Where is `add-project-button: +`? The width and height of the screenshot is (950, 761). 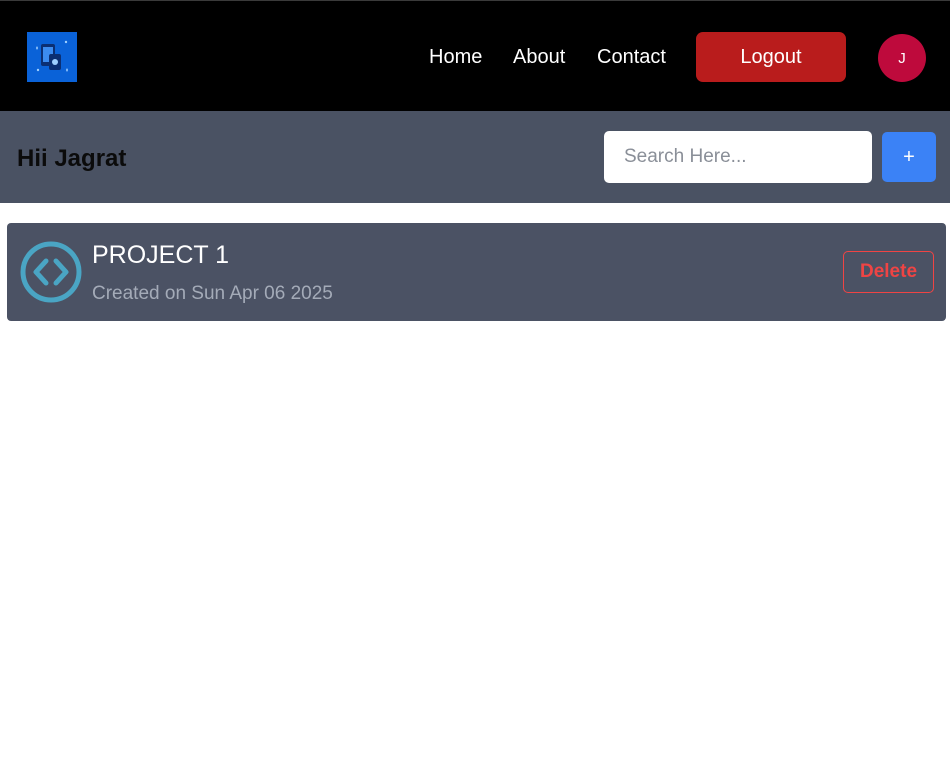
add-project-button: + is located at coordinates (909, 157).